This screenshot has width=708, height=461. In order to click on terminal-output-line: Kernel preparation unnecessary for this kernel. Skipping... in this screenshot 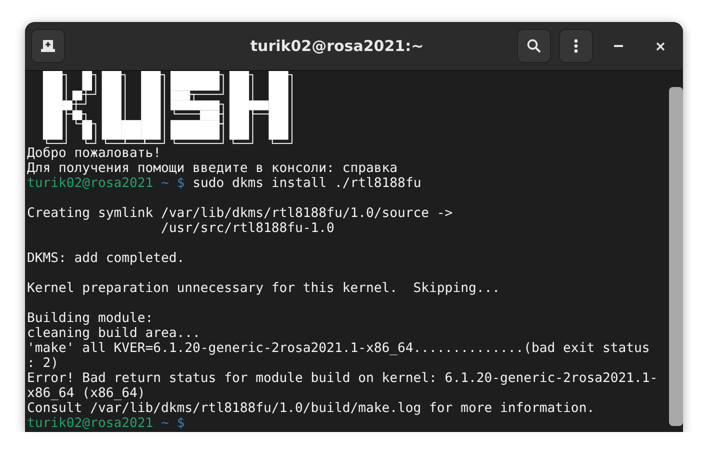, I will do `click(263, 288)`.